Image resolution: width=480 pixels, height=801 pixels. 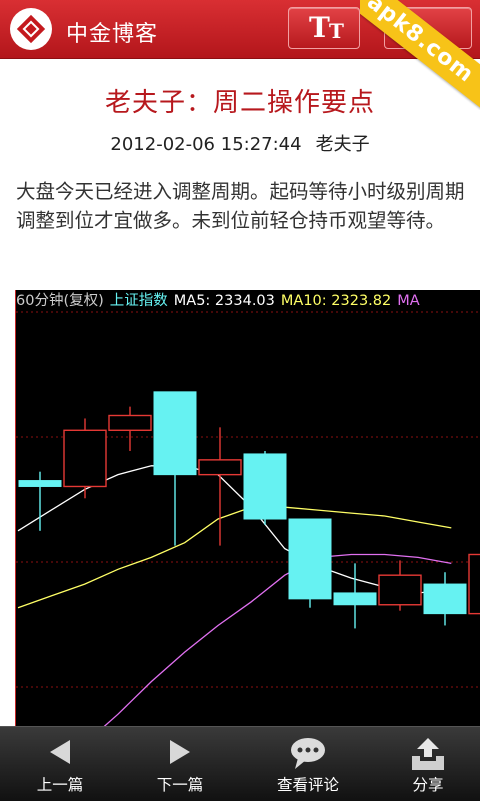 I want to click on legend-ma20: MA, so click(x=408, y=301).